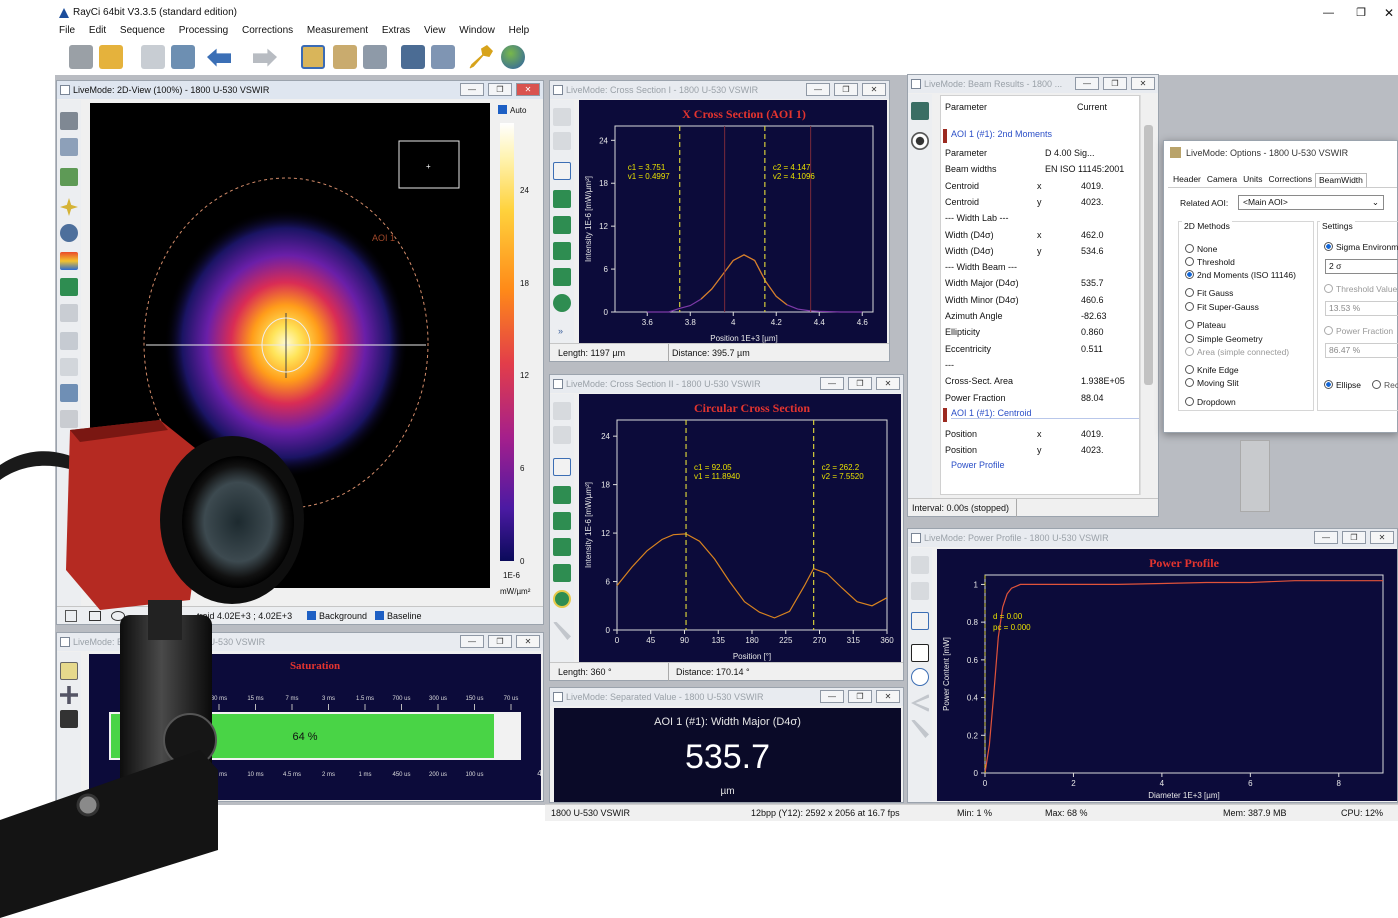 The image size is (1398, 918). I want to click on image-tool-icon, so click(69, 147).